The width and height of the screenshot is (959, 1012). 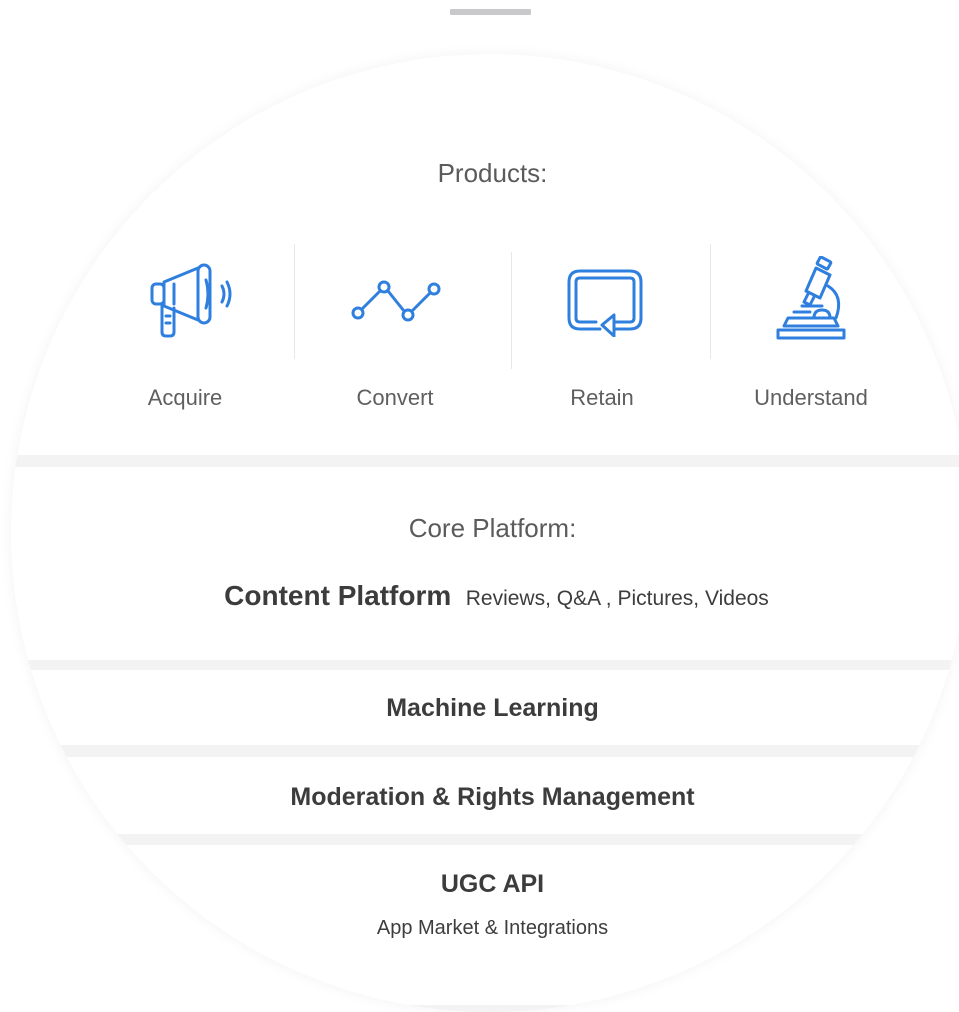 What do you see at coordinates (397, 301) in the screenshot?
I see `line-graph-icon` at bounding box center [397, 301].